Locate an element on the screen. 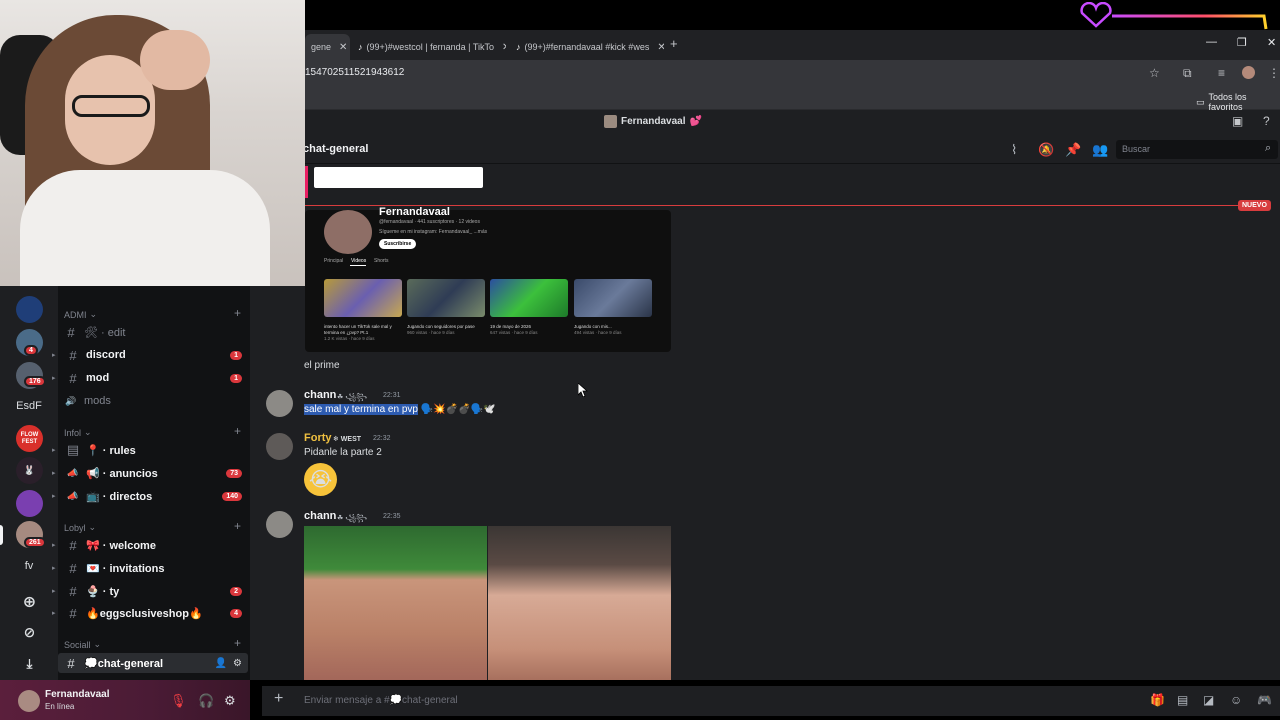 Image resolution: width=1280 pixels, height=720 pixels. server-title: Fernandavaal 💕 is located at coordinates (653, 121).